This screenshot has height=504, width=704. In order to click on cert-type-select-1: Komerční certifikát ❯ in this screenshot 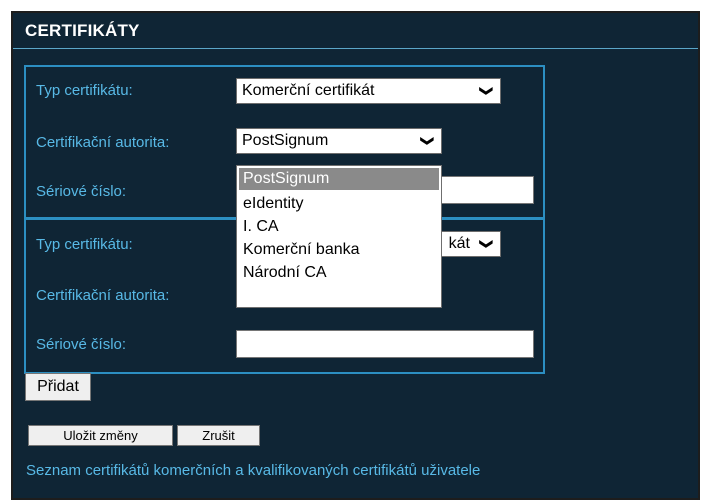, I will do `click(368, 91)`.